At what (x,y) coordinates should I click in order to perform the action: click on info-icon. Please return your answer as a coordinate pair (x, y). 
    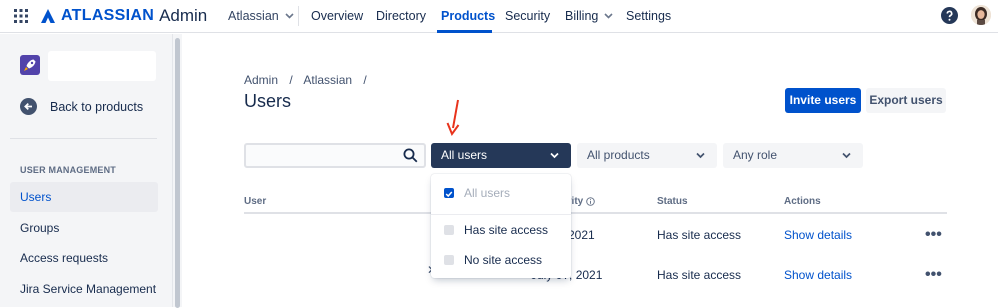
    Looking at the image, I should click on (591, 201).